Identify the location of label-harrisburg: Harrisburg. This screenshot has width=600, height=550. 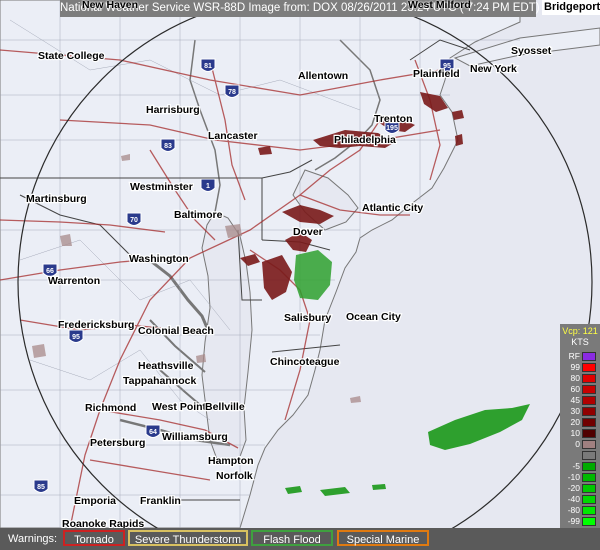
(173, 110).